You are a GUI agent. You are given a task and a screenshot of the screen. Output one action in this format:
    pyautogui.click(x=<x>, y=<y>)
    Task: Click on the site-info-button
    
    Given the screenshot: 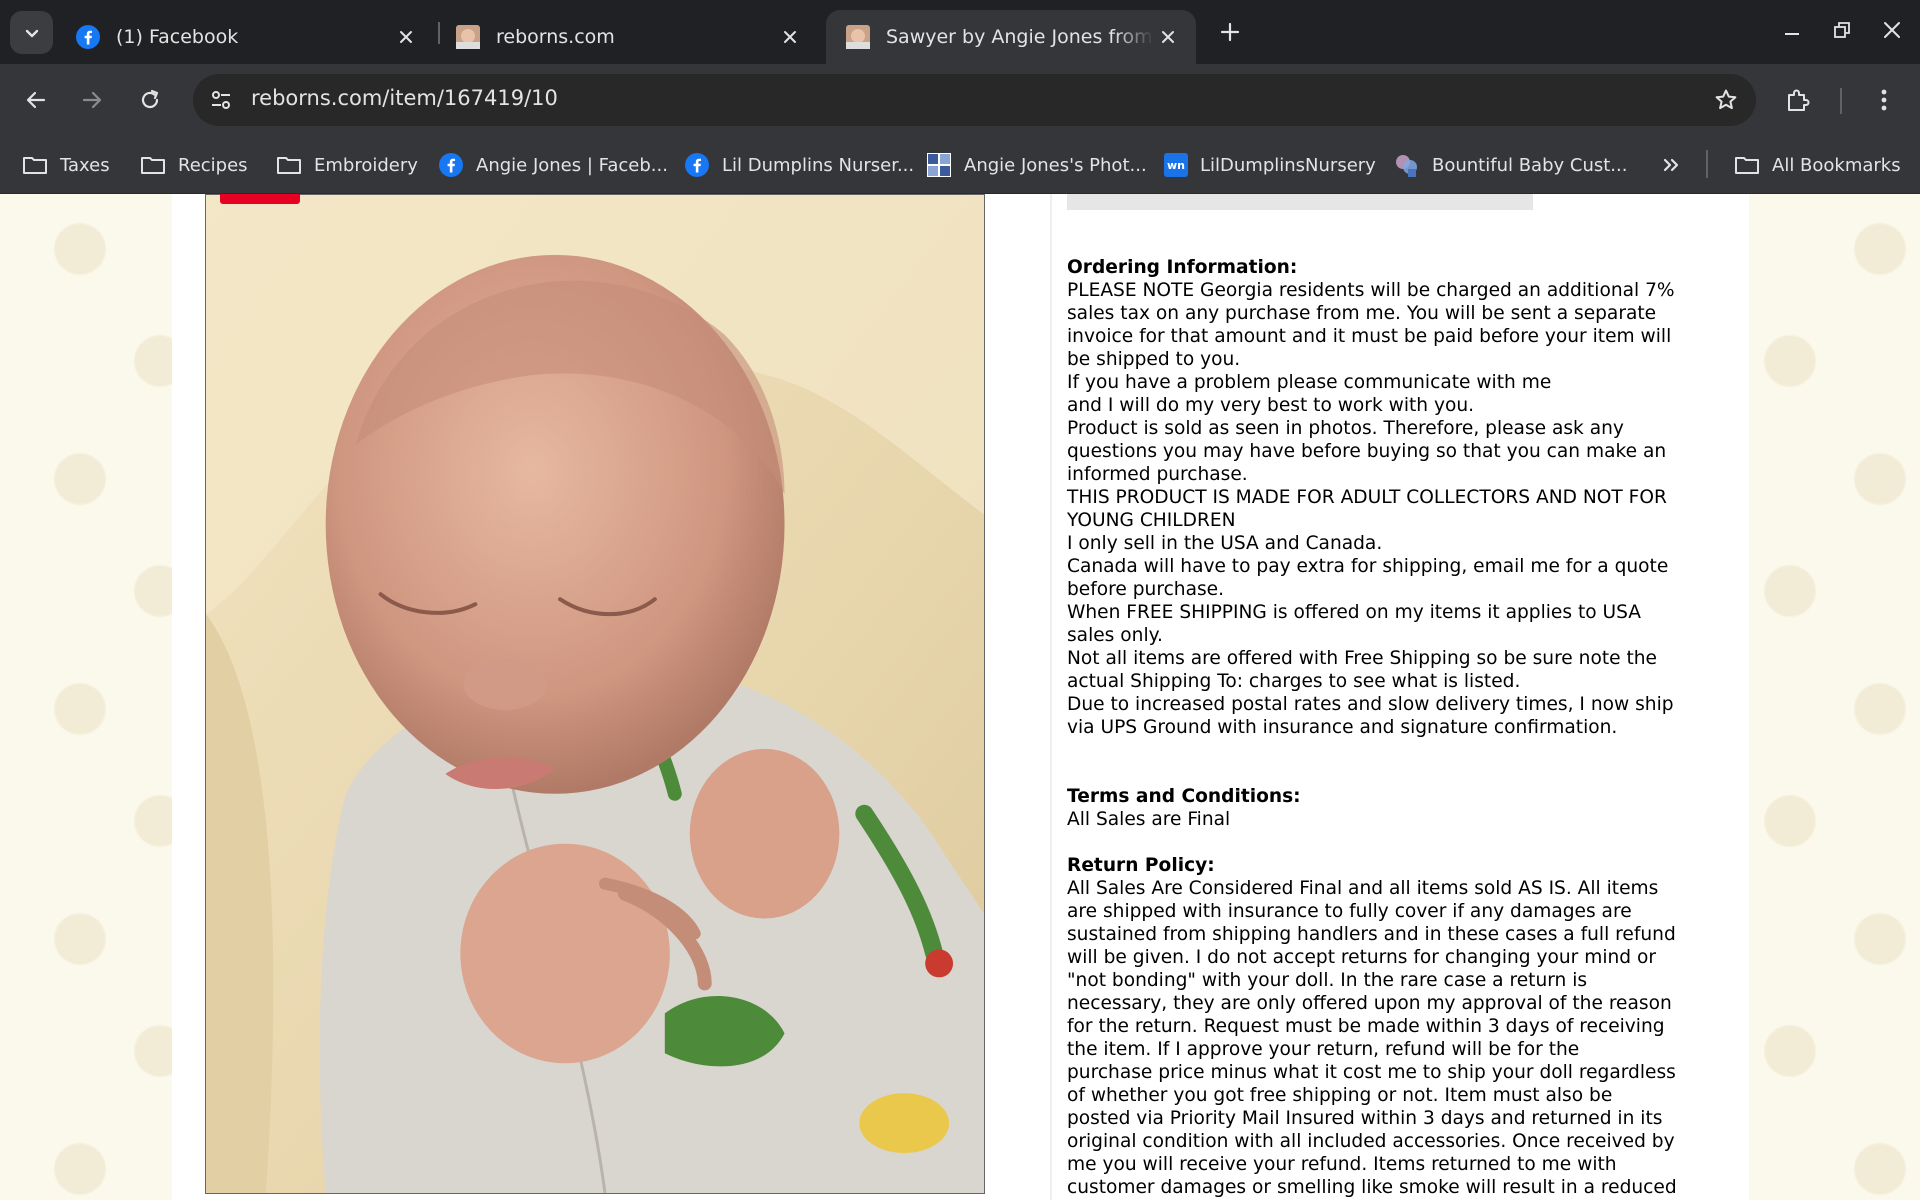 What is the action you would take?
    pyautogui.click(x=221, y=100)
    